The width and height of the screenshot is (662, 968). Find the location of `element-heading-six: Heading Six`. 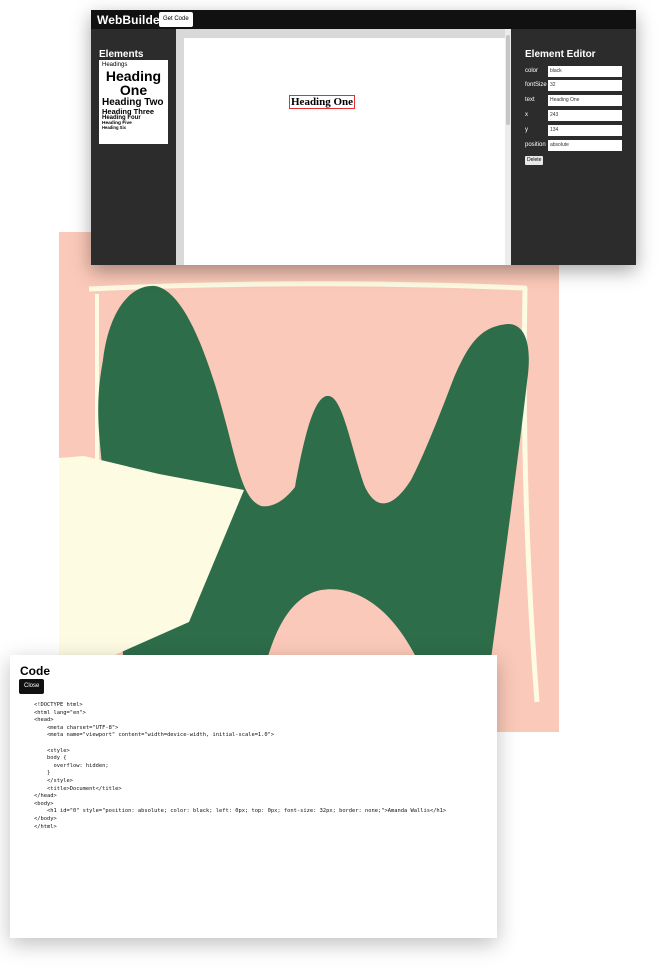

element-heading-six: Heading Six is located at coordinates (133, 128).